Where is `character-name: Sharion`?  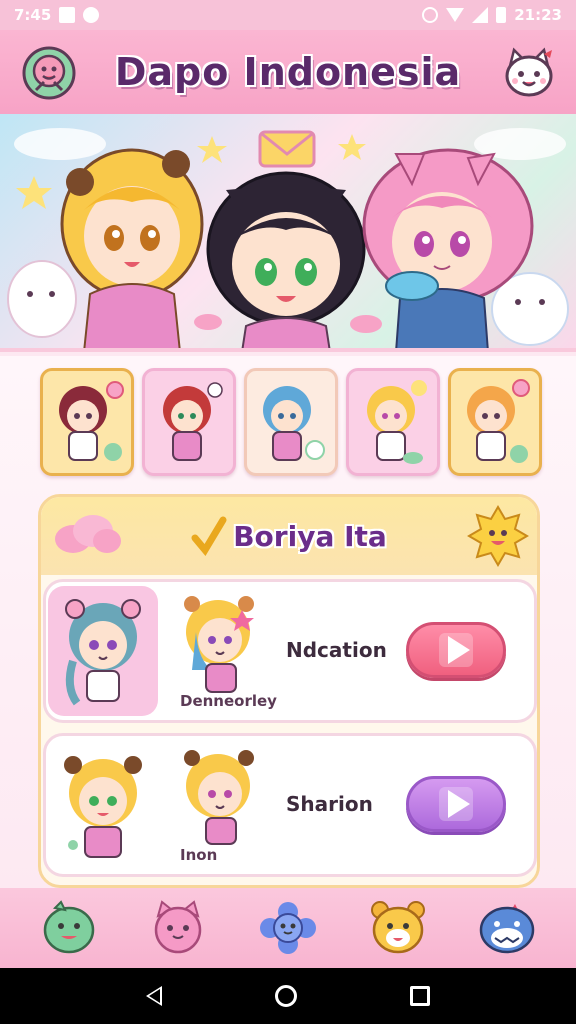
character-name: Sharion is located at coordinates (329, 804).